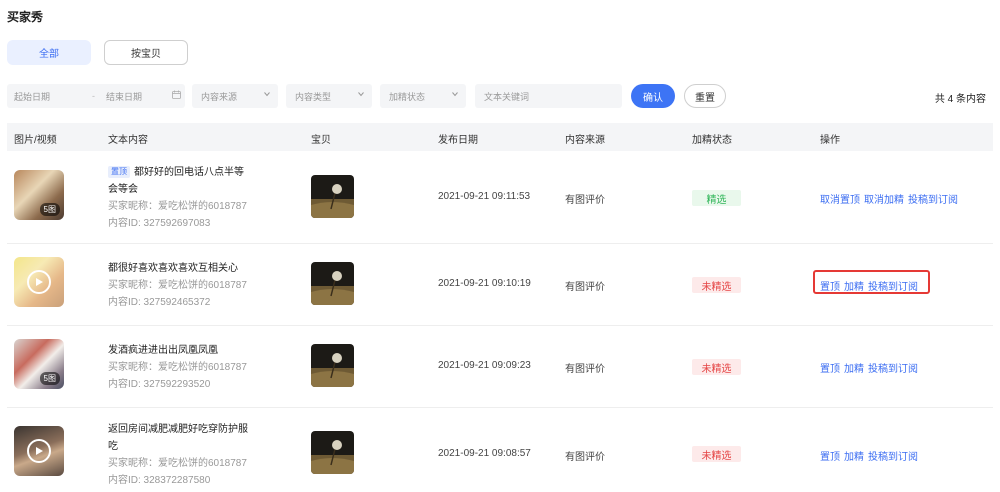 This screenshot has height=492, width=1000. What do you see at coordinates (176, 95) in the screenshot?
I see `calendar-icon` at bounding box center [176, 95].